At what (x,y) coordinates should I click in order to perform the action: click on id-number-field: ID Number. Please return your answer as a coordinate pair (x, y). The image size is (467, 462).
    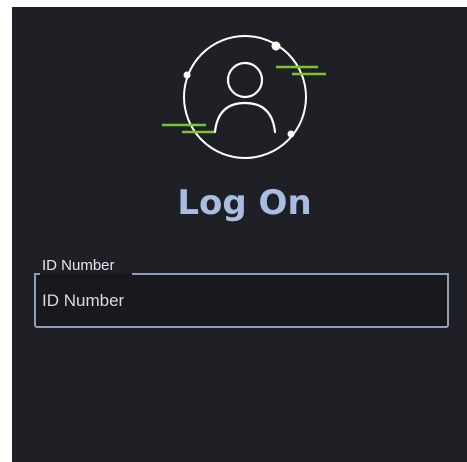
    Looking at the image, I should click on (241, 293).